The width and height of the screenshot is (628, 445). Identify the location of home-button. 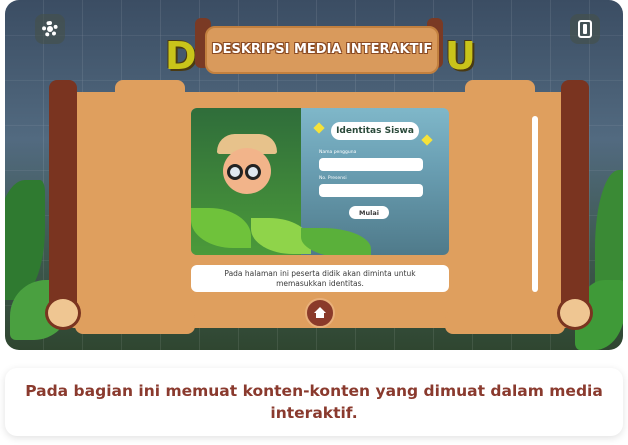
(320, 313).